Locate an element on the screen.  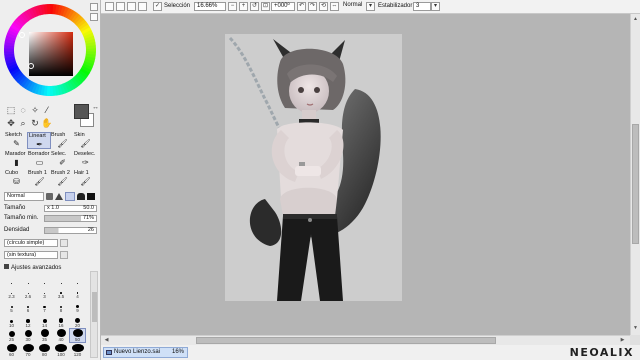
tip-triangle-icon is located at coordinates (59, 196).